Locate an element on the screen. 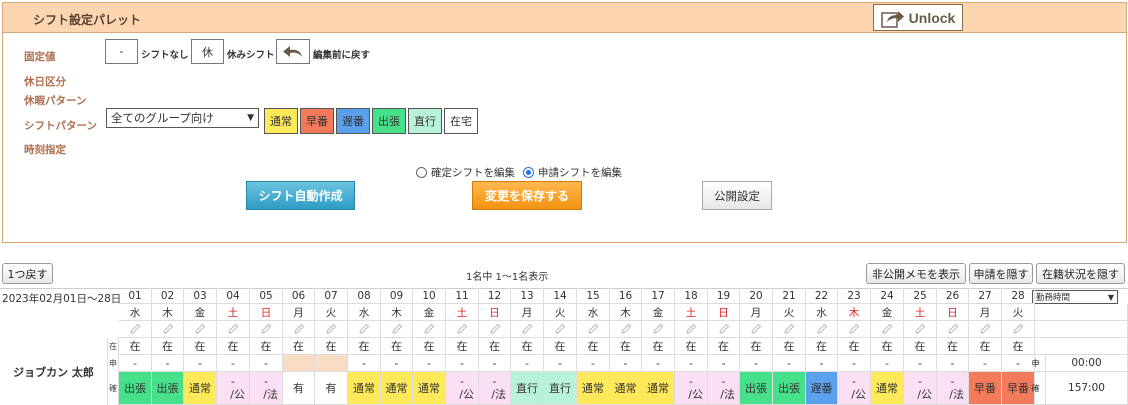 This screenshot has height=405, width=1128. pattern-button-4: 直行 is located at coordinates (425, 121).